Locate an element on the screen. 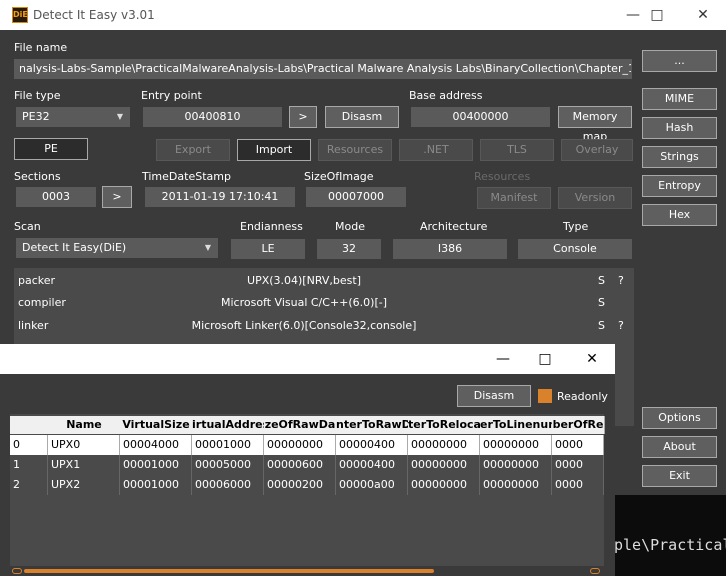 This screenshot has width=726, height=576. column-header: berOfRe is located at coordinates (578, 425).